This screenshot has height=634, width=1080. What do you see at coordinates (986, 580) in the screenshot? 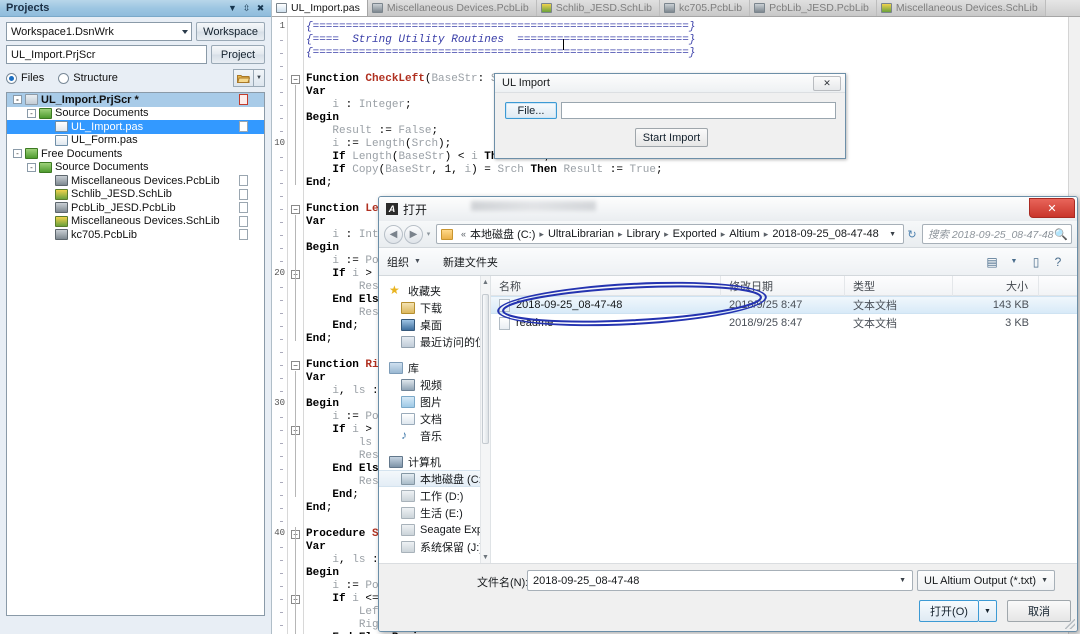
I see `filetype-select: UL Altium Output (*.txt) ▼` at bounding box center [986, 580].